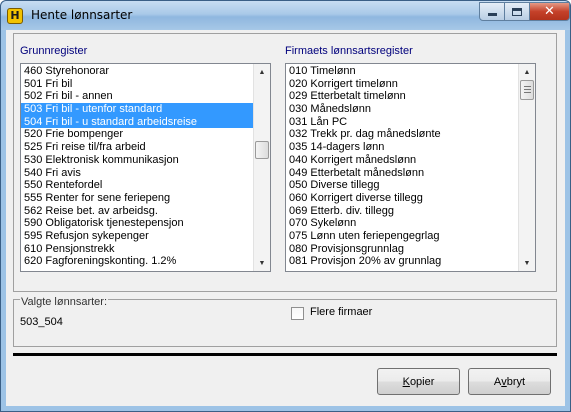  Describe the element at coordinates (137, 173) in the screenshot. I see `list-item: 540 Fri avis` at that location.